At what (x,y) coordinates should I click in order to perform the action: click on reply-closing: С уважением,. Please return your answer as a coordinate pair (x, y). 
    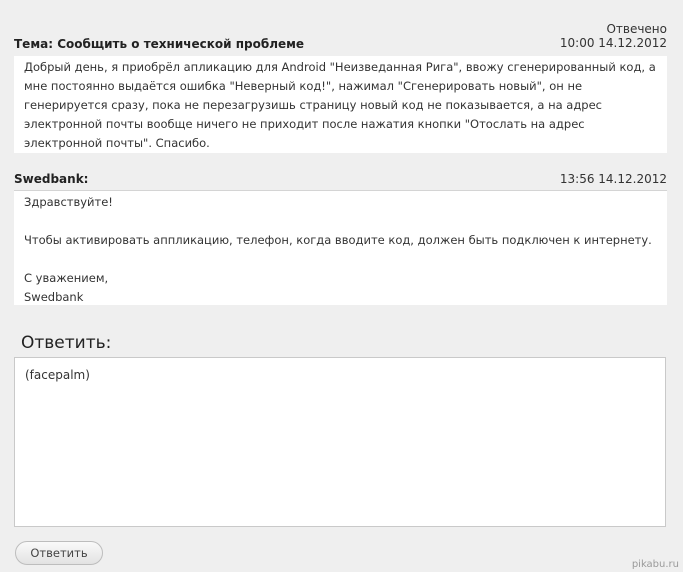
    Looking at the image, I should click on (66, 278).